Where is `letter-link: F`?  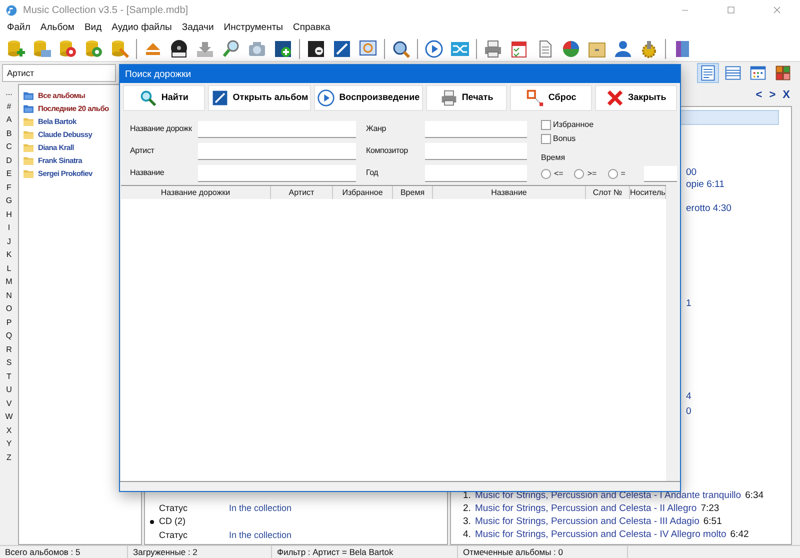 letter-link: F is located at coordinates (9, 187).